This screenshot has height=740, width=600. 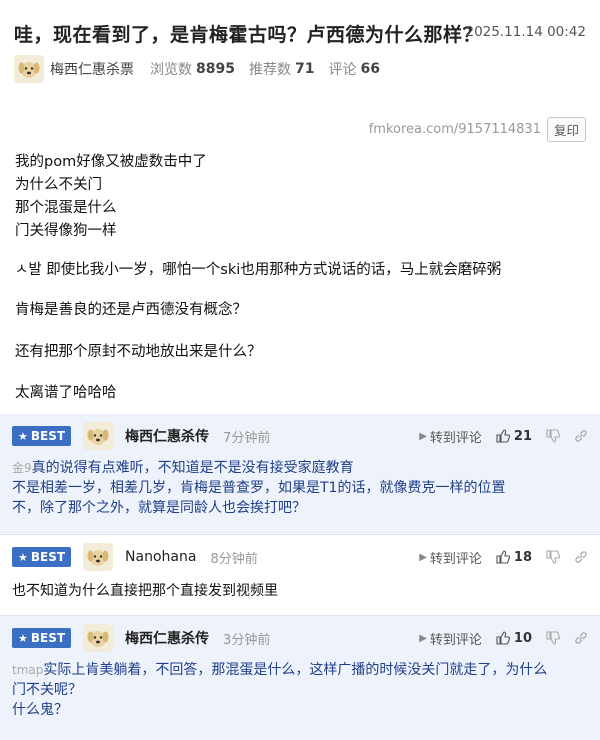 What do you see at coordinates (300, 436) in the screenshot?
I see `comment-header: ★ BEST 梅西仁惠杀传 7分钟前 ▶ 转到评论 21` at bounding box center [300, 436].